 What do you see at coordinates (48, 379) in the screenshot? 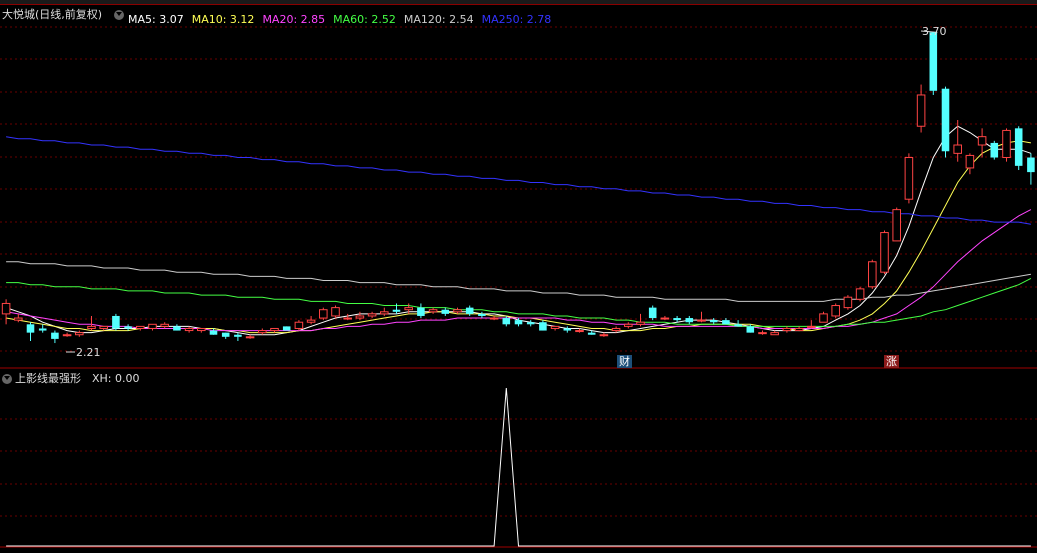
I see `indicator-name: 上影线最强形` at bounding box center [48, 379].